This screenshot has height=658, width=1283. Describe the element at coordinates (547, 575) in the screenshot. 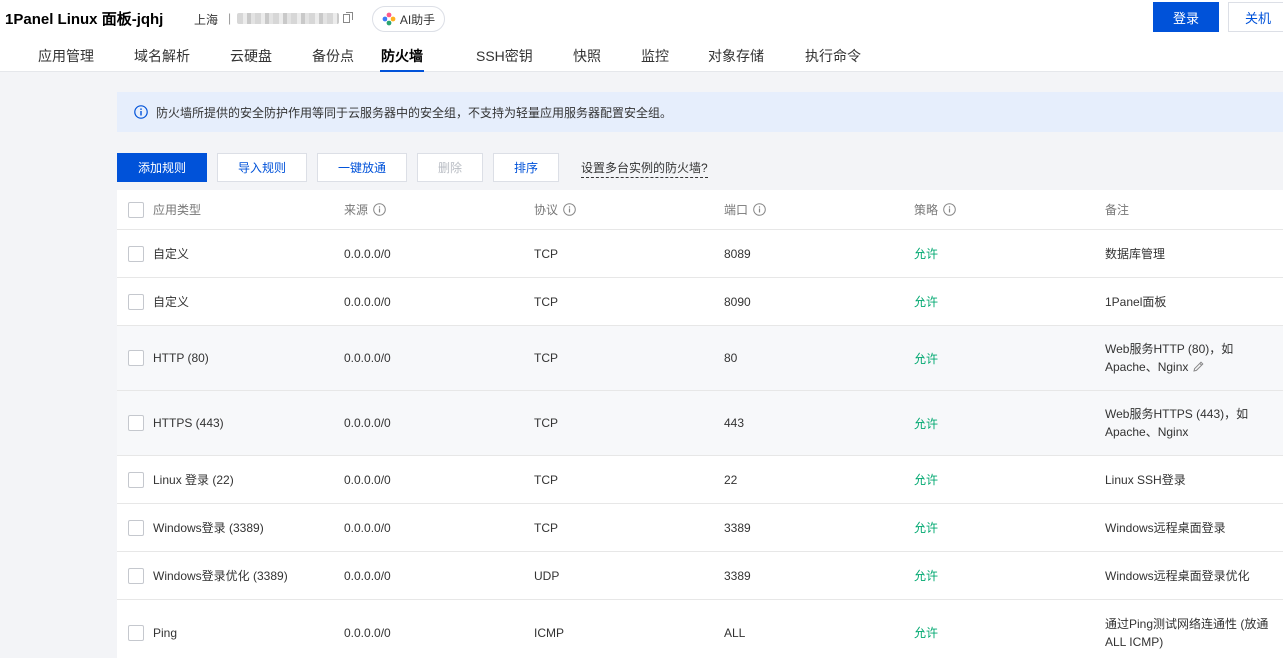

I see `cell-protocol: UDP` at that location.